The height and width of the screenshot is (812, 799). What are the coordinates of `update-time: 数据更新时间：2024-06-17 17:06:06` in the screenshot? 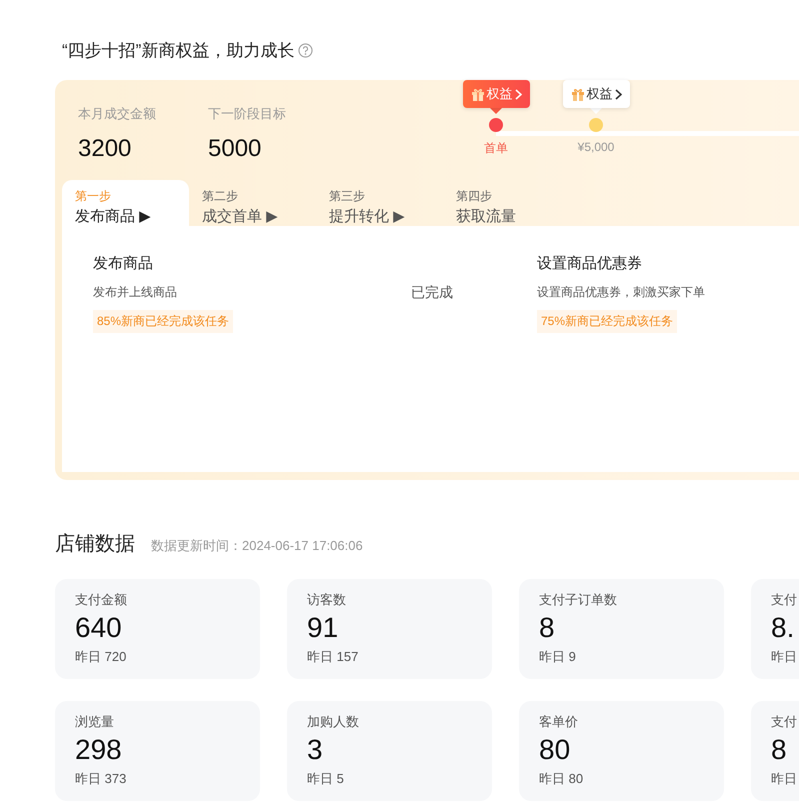 It's located at (257, 546).